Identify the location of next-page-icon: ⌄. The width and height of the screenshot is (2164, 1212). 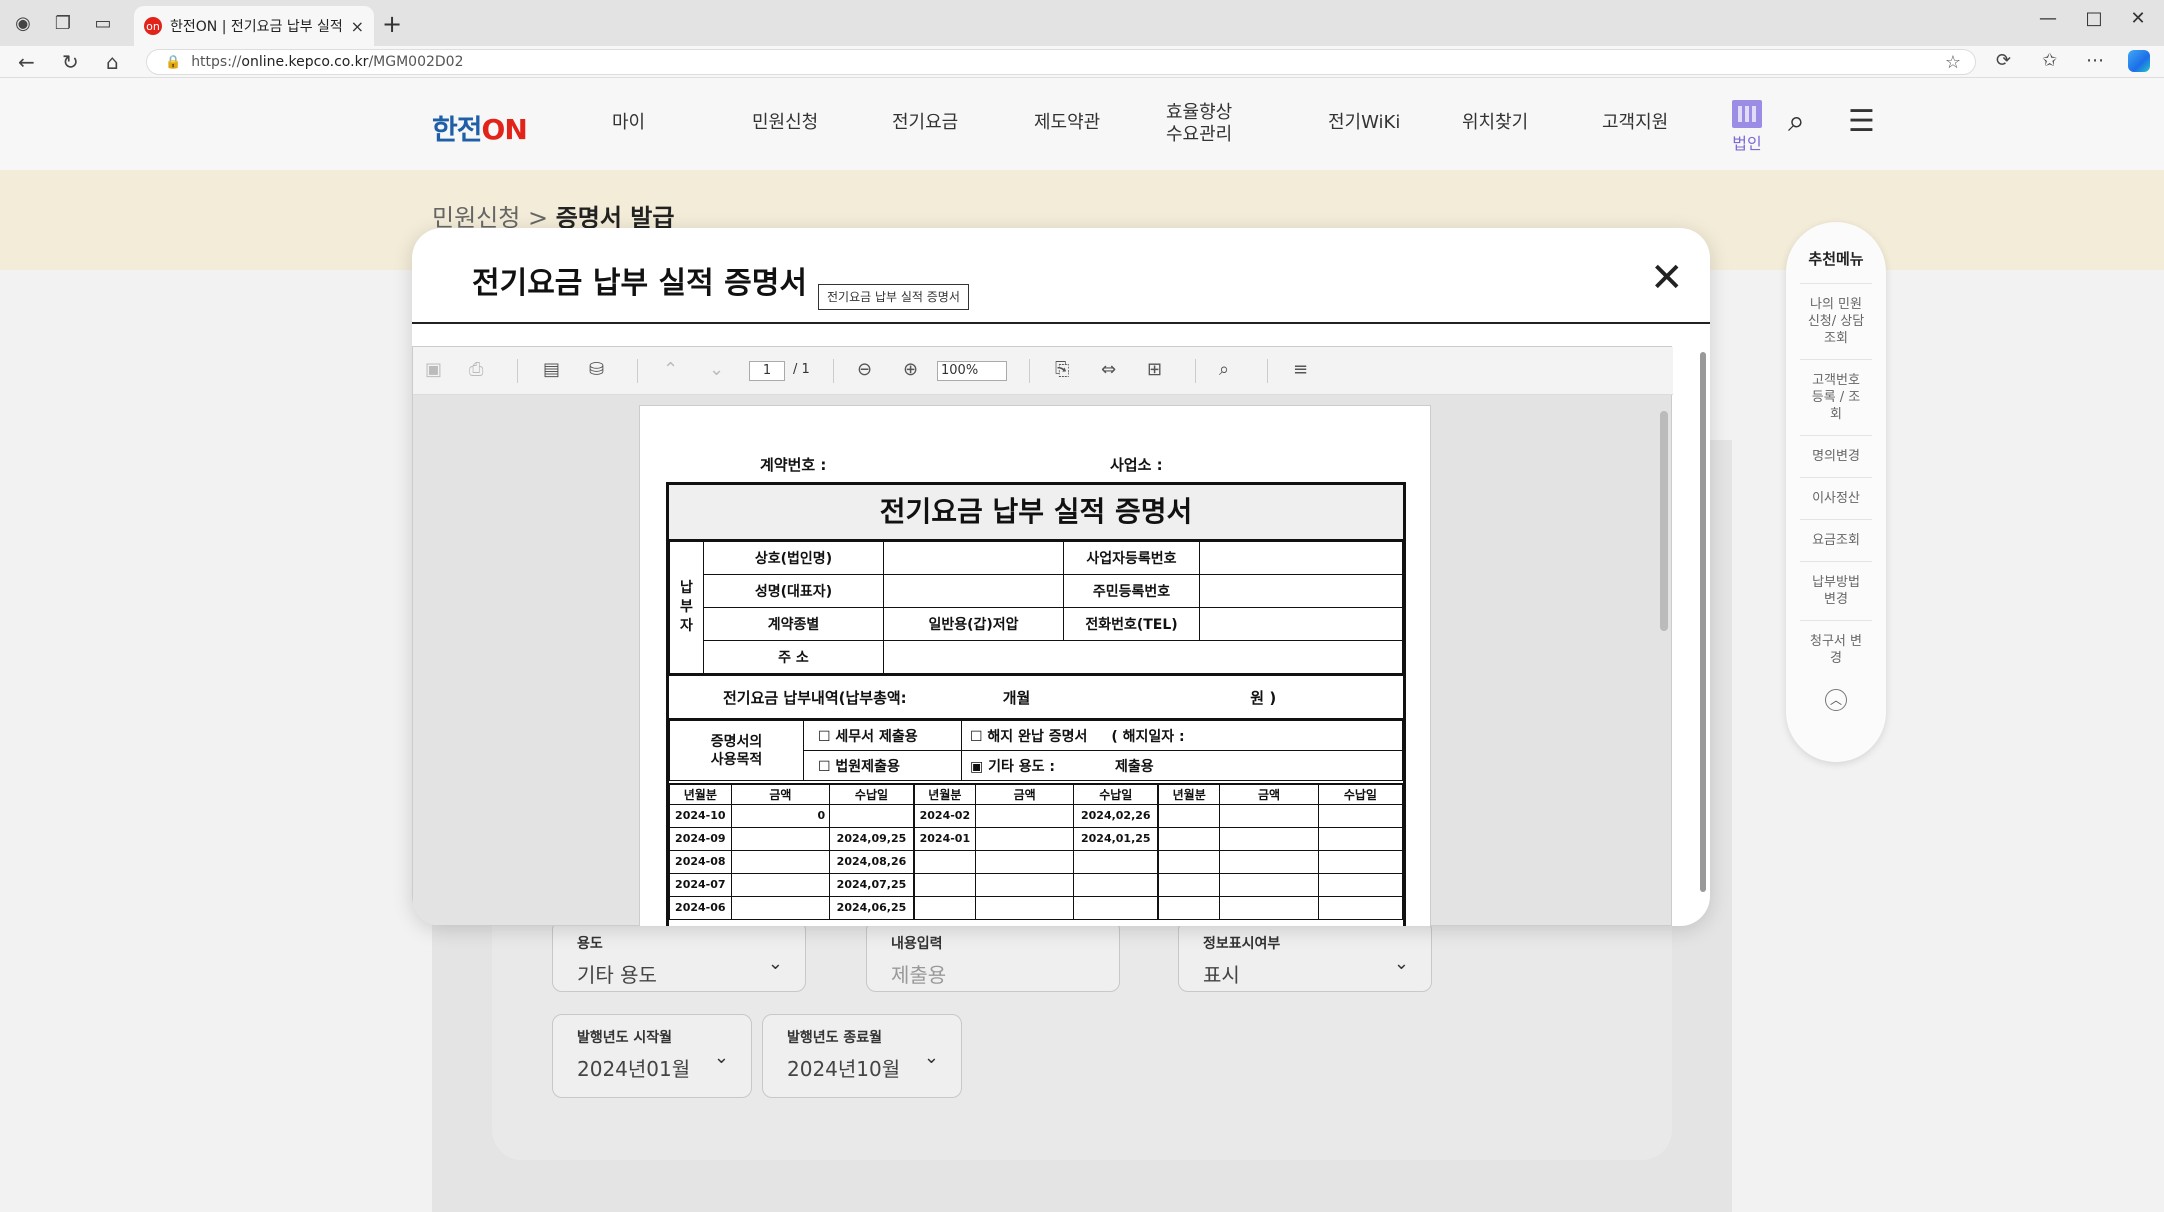
(716, 369).